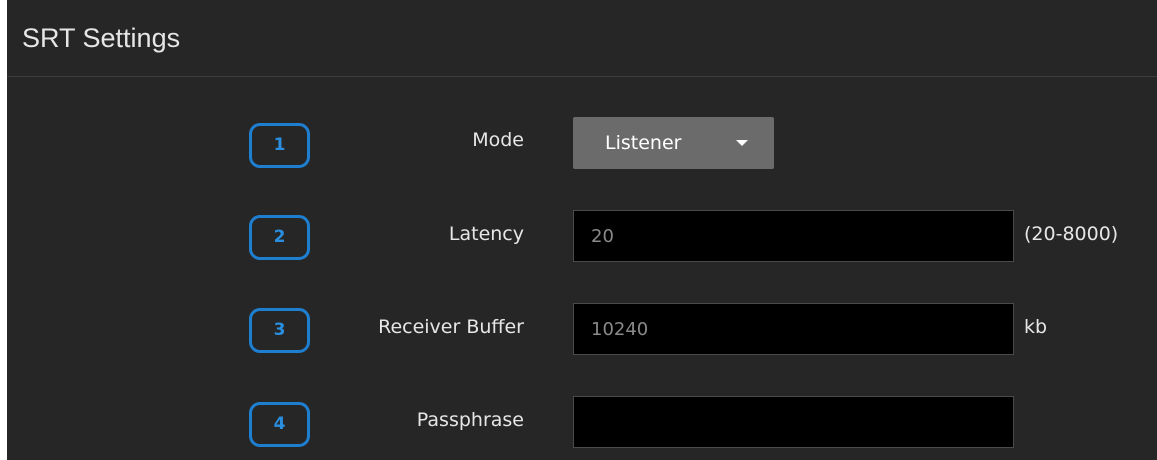 The height and width of the screenshot is (460, 1157). What do you see at coordinates (451, 327) in the screenshot?
I see `receiver-buffer-label: Receiver Buffer` at bounding box center [451, 327].